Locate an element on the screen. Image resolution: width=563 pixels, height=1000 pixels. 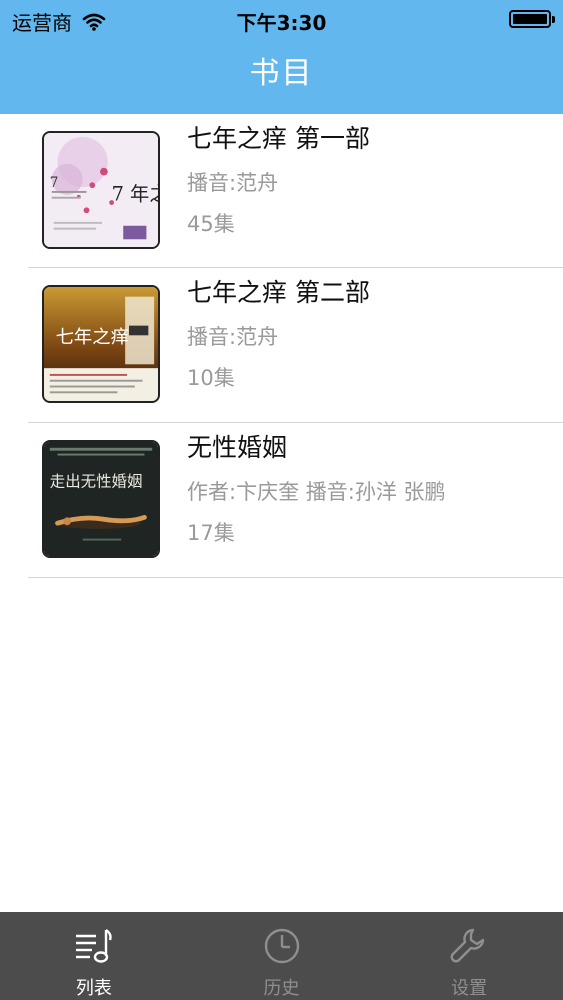
tab-list: 列表 is located at coordinates (94, 956).